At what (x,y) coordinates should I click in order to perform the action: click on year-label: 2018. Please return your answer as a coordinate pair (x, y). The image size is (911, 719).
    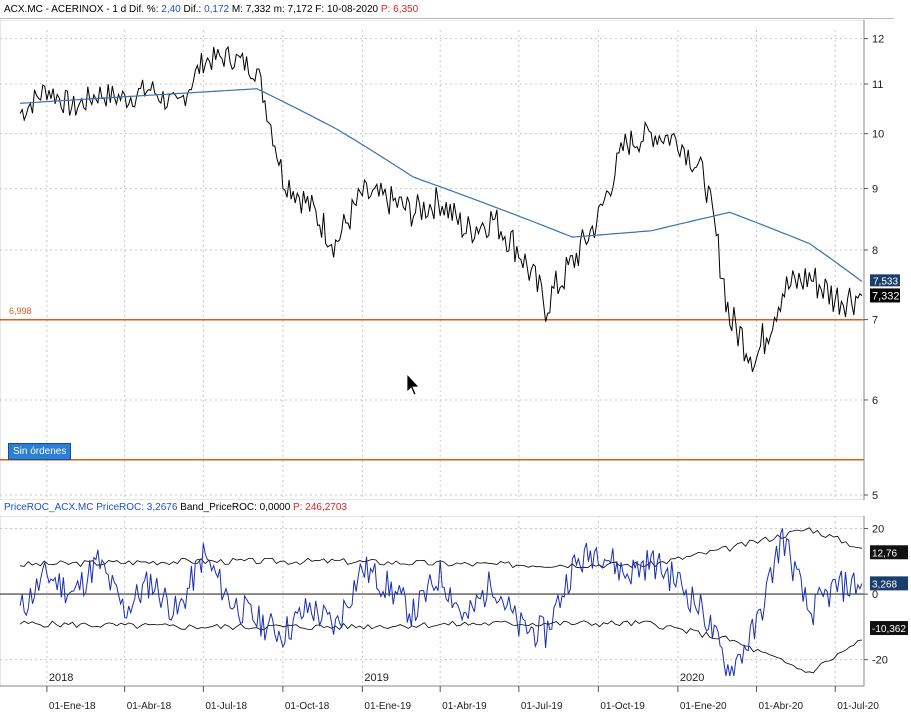
    Looking at the image, I should click on (61, 678).